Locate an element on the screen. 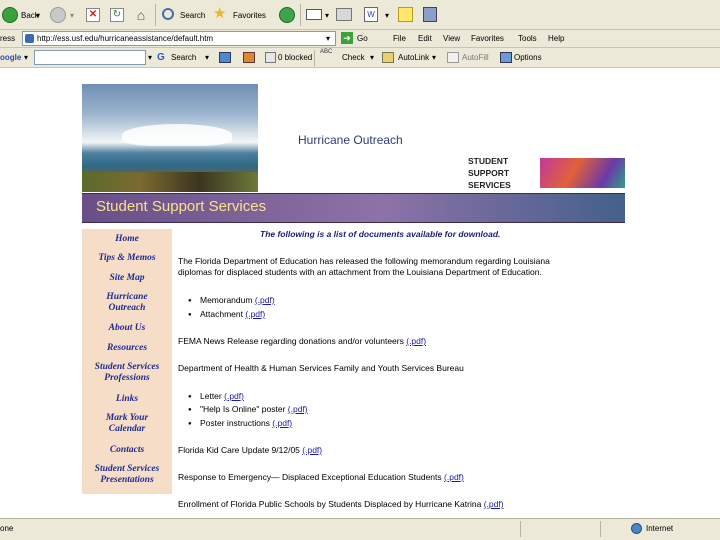 The image size is (720, 540). go-button-label: Go is located at coordinates (362, 38).